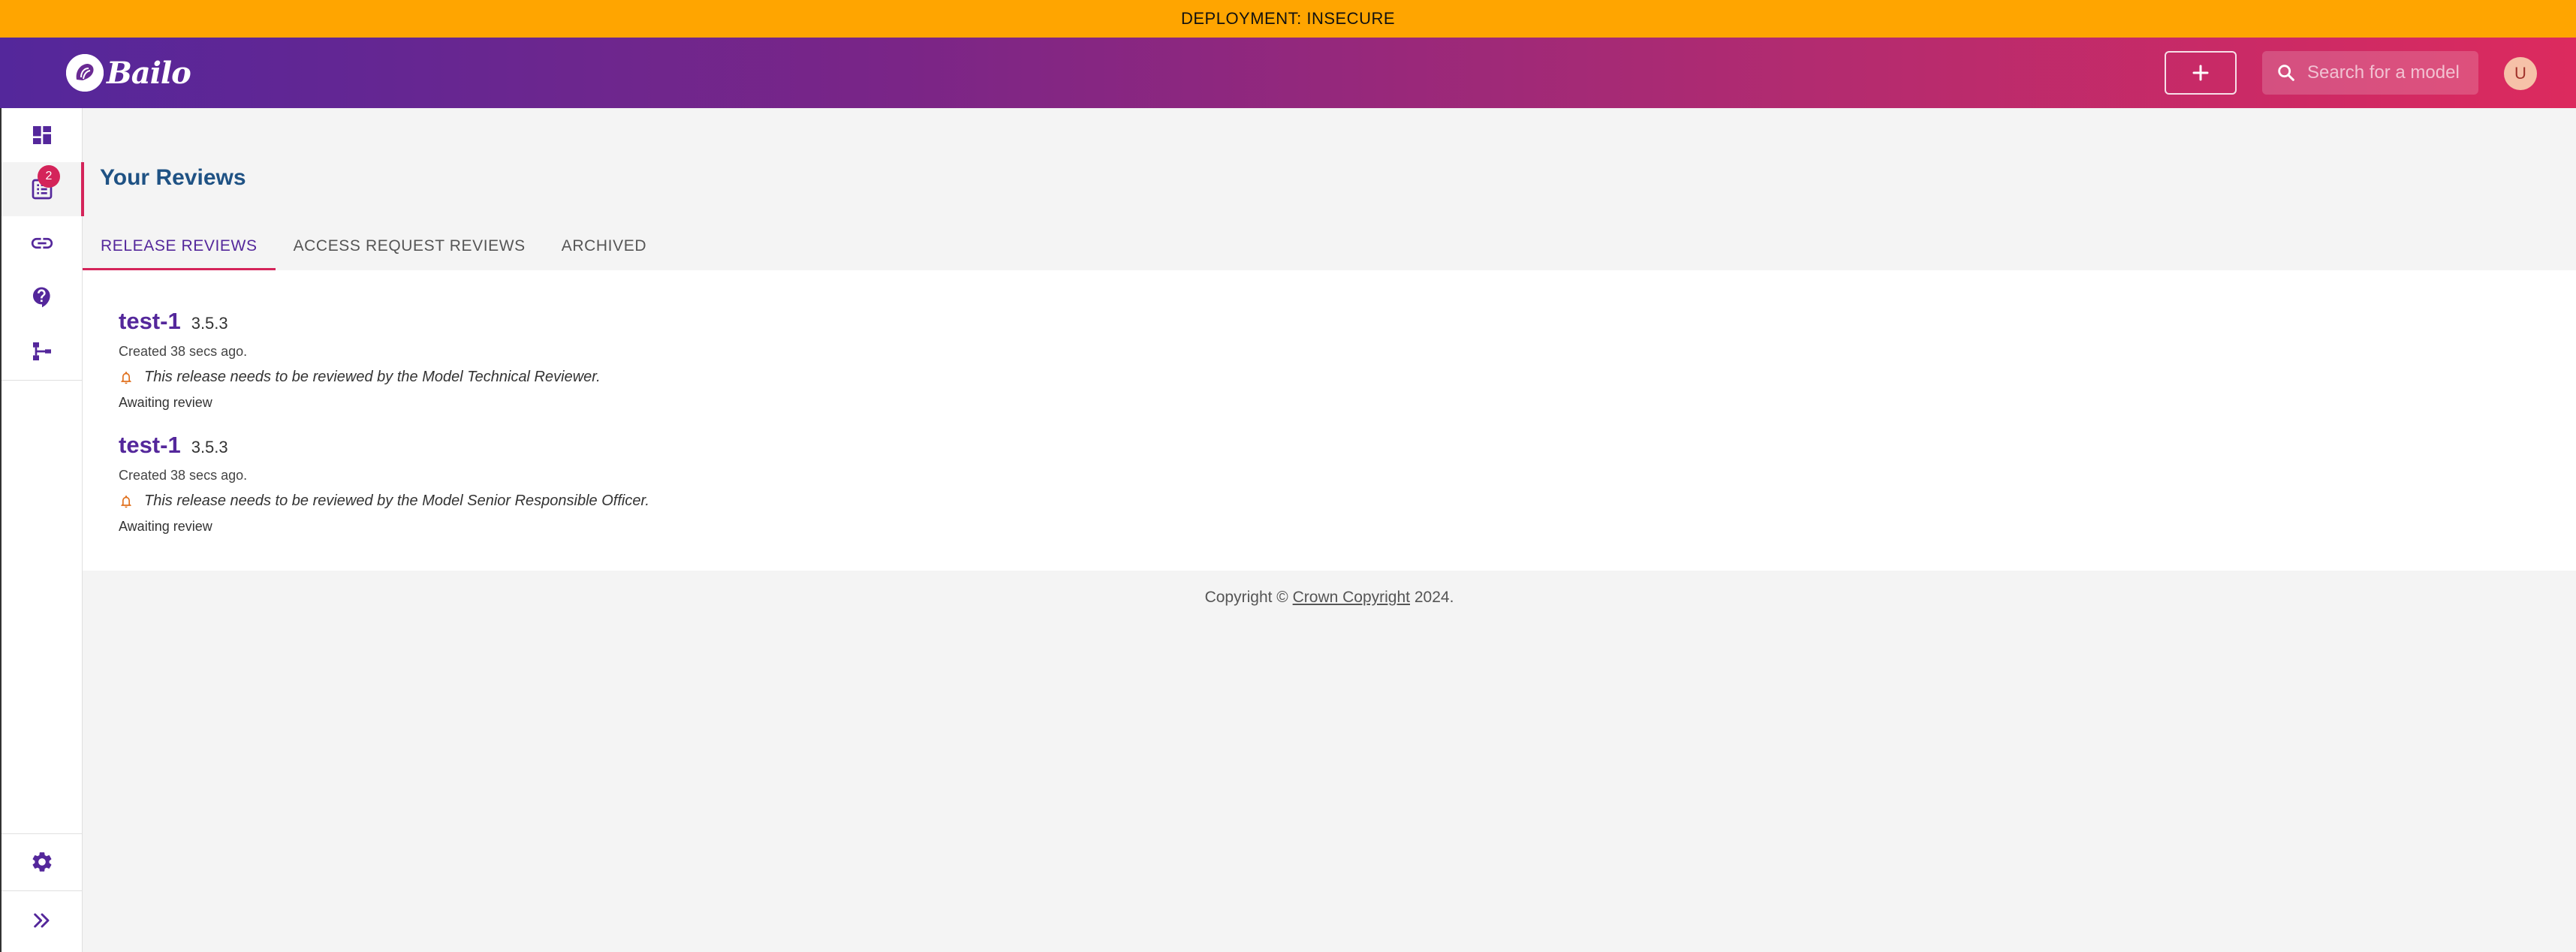 The width and height of the screenshot is (2576, 952). What do you see at coordinates (43, 189) in the screenshot?
I see `sidebar-item-reviews: 2` at bounding box center [43, 189].